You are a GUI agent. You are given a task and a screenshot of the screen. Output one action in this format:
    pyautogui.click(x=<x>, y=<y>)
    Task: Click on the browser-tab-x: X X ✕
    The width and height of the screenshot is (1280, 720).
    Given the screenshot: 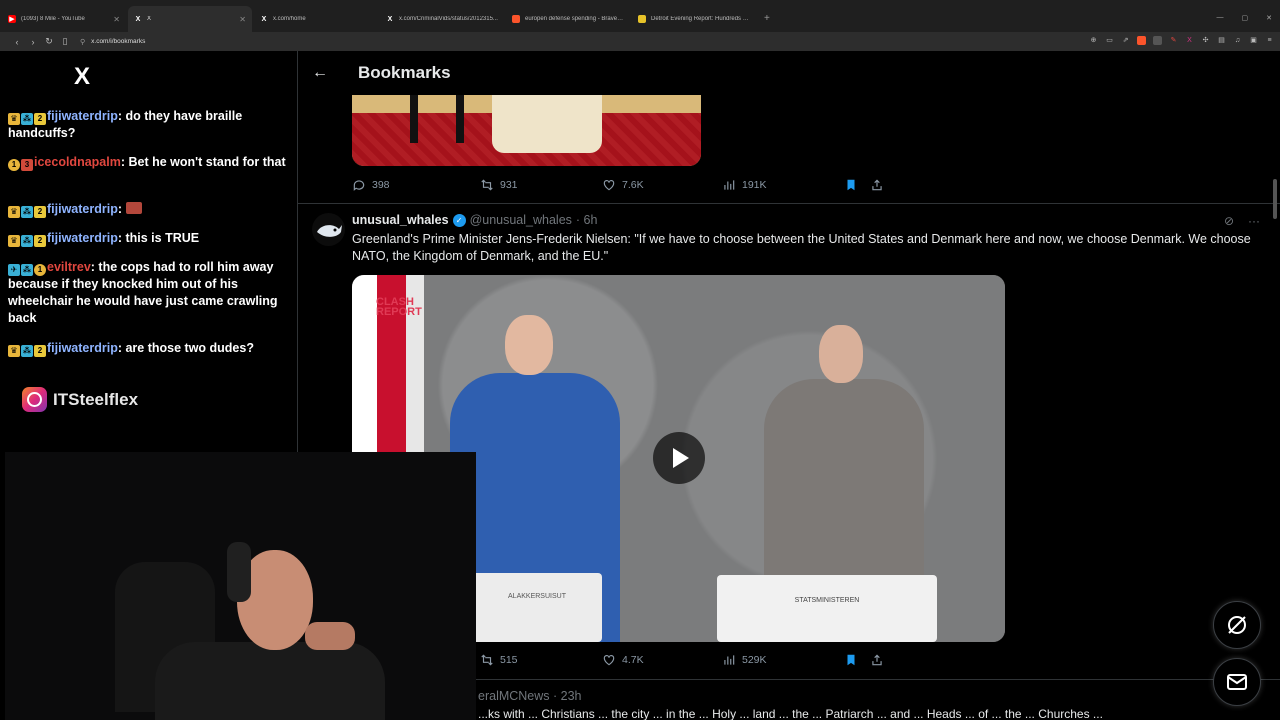 What is the action you would take?
    pyautogui.click(x=190, y=19)
    